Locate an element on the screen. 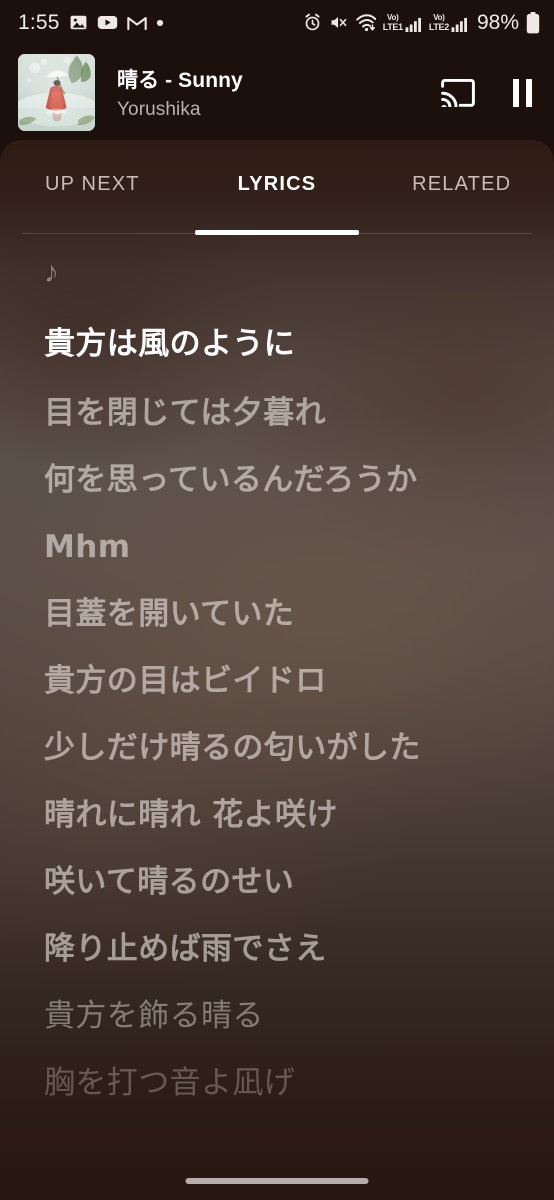  header-actions is located at coordinates (486, 92).